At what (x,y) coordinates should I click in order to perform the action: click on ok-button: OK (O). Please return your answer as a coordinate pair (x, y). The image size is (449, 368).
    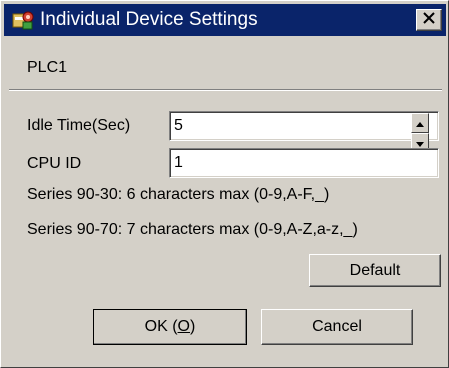
    Looking at the image, I should click on (170, 327).